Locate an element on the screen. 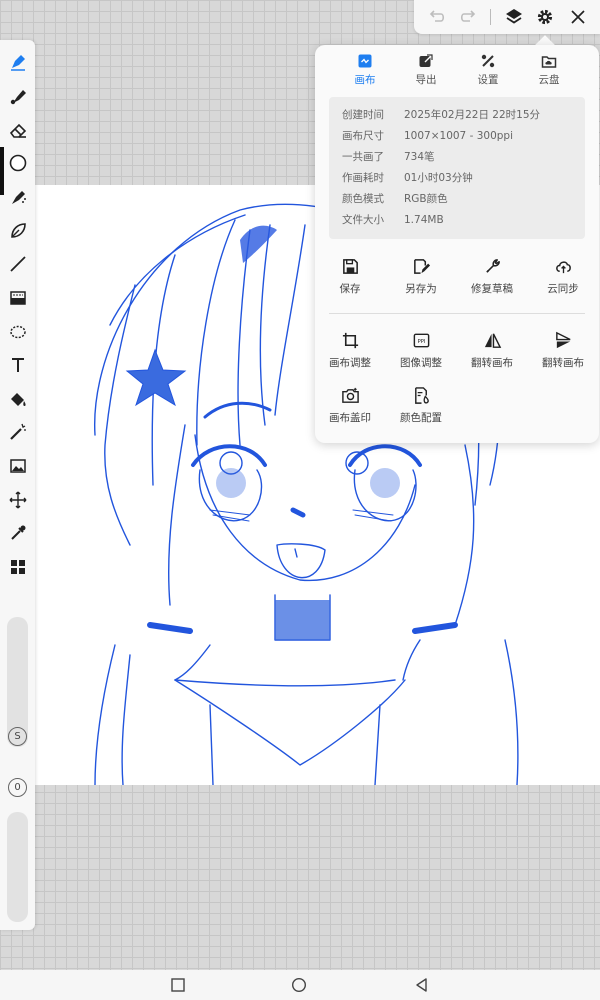 This screenshot has height=1000, width=600. info-value: 01小时03分钟 is located at coordinates (438, 178).